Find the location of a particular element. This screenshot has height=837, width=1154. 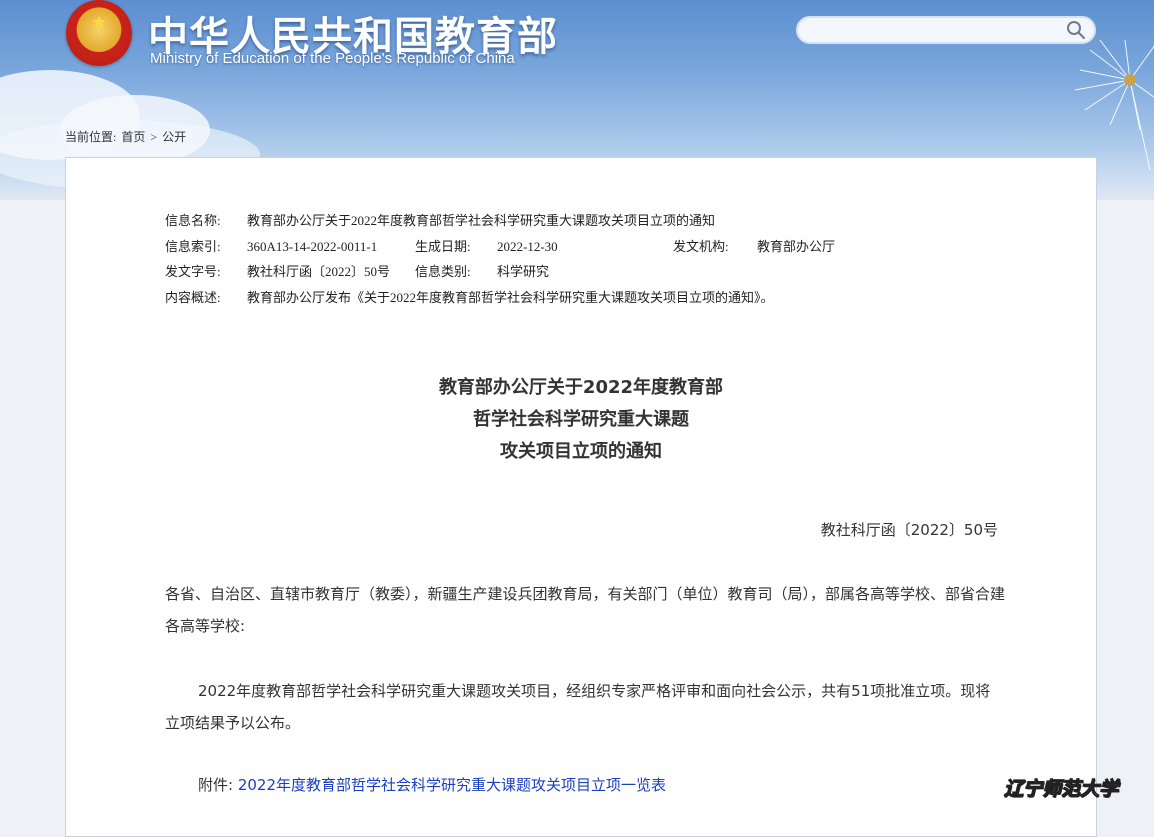

document-number: 教社科厅函〔2022〕50号 is located at coordinates (909, 530).